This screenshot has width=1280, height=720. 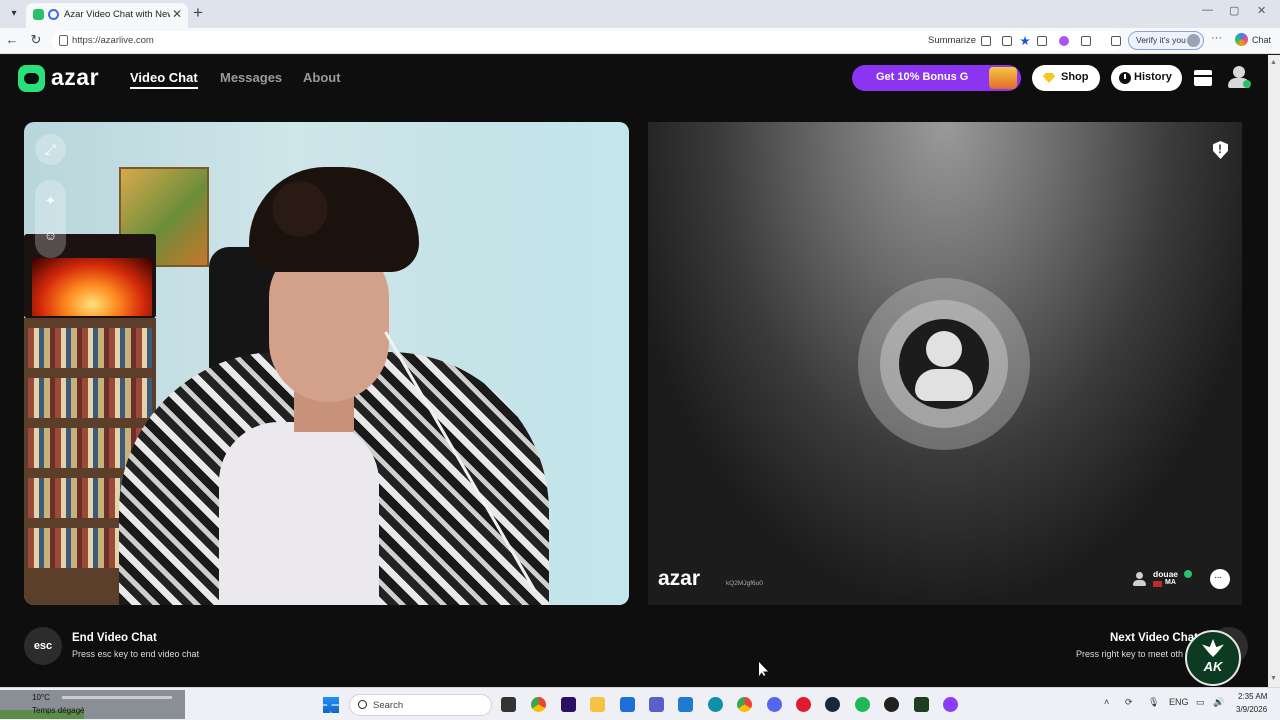 What do you see at coordinates (43, 646) in the screenshot?
I see `end-chat-button: esc` at bounding box center [43, 646].